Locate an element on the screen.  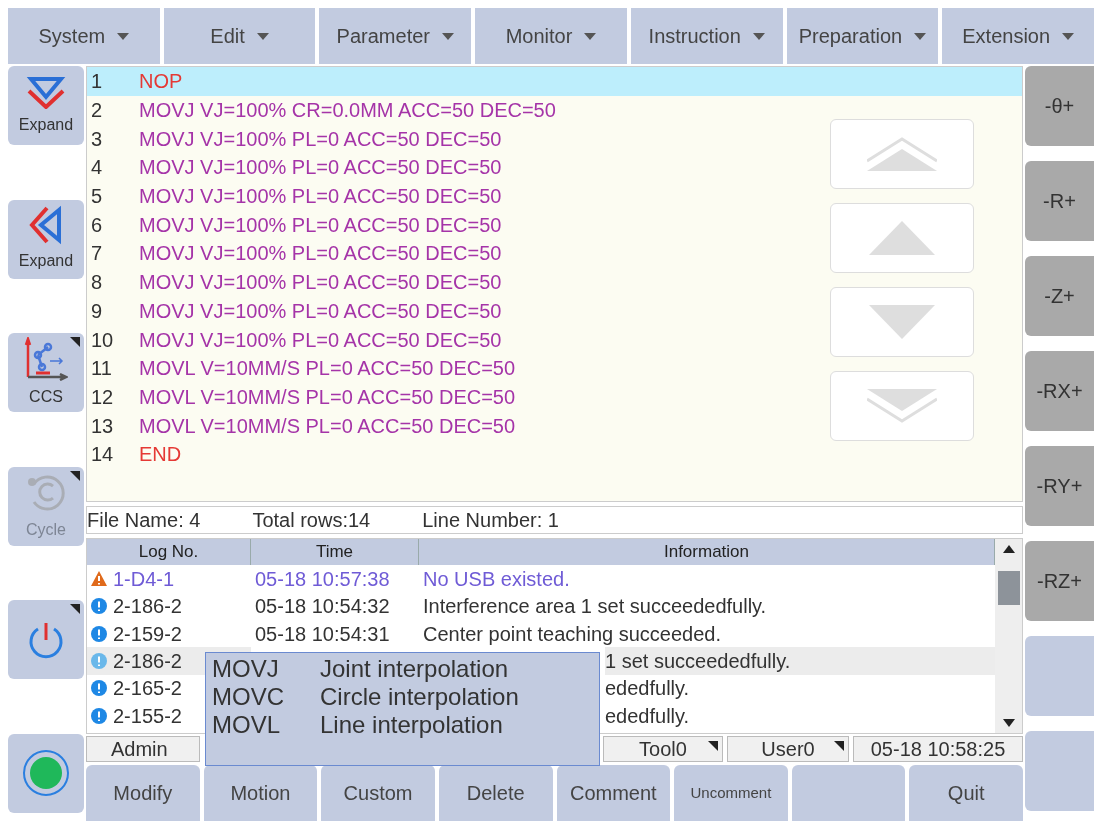
menu-button: Parameter is located at coordinates (395, 36).